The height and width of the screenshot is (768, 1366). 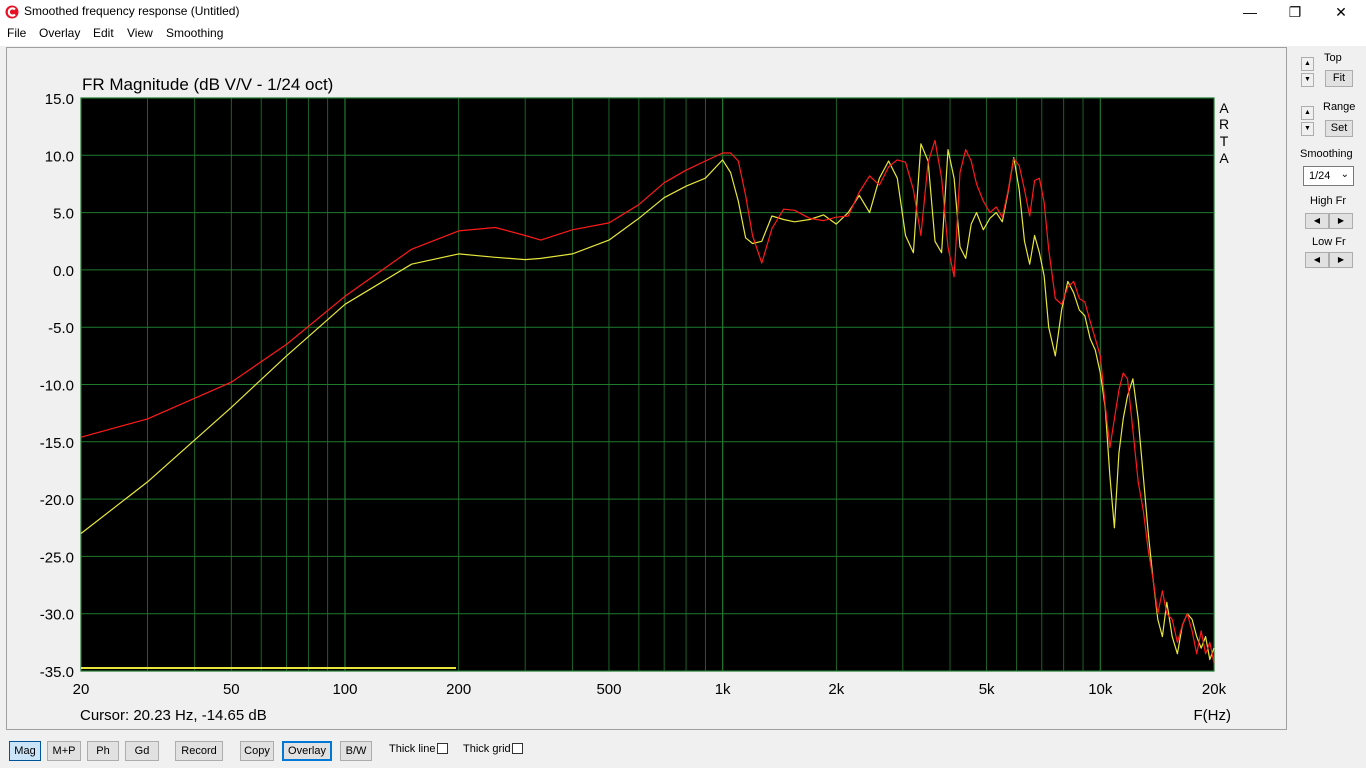 I want to click on menu-bar: File Overlay Edit View Smoothing, so click(x=683, y=34).